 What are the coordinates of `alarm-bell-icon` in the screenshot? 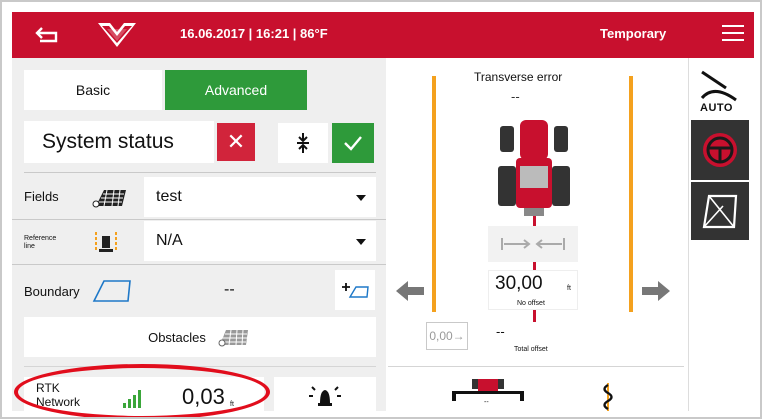 It's located at (325, 396).